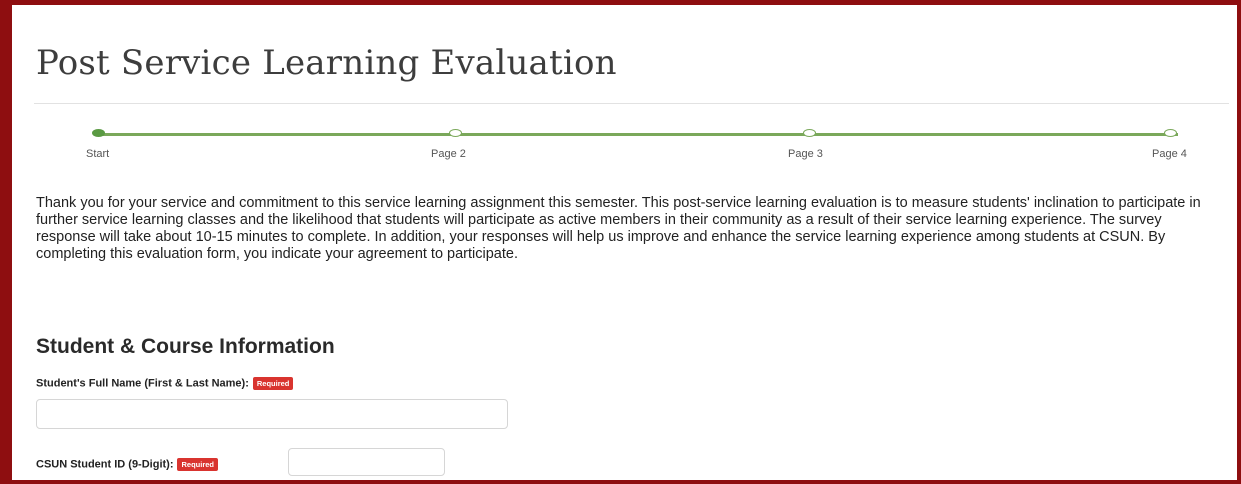 Image resolution: width=1241 pixels, height=484 pixels. Describe the element at coordinates (805, 154) in the screenshot. I see `step-label-page-3: Page 3` at that location.